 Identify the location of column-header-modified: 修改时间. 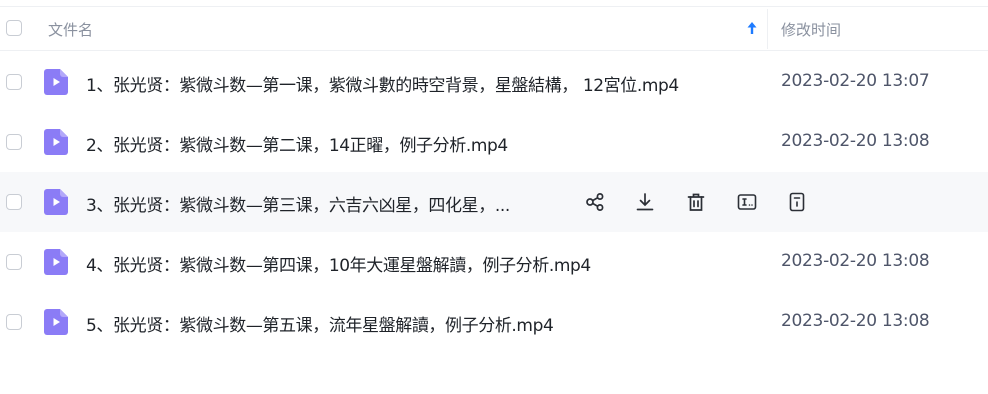
(811, 29).